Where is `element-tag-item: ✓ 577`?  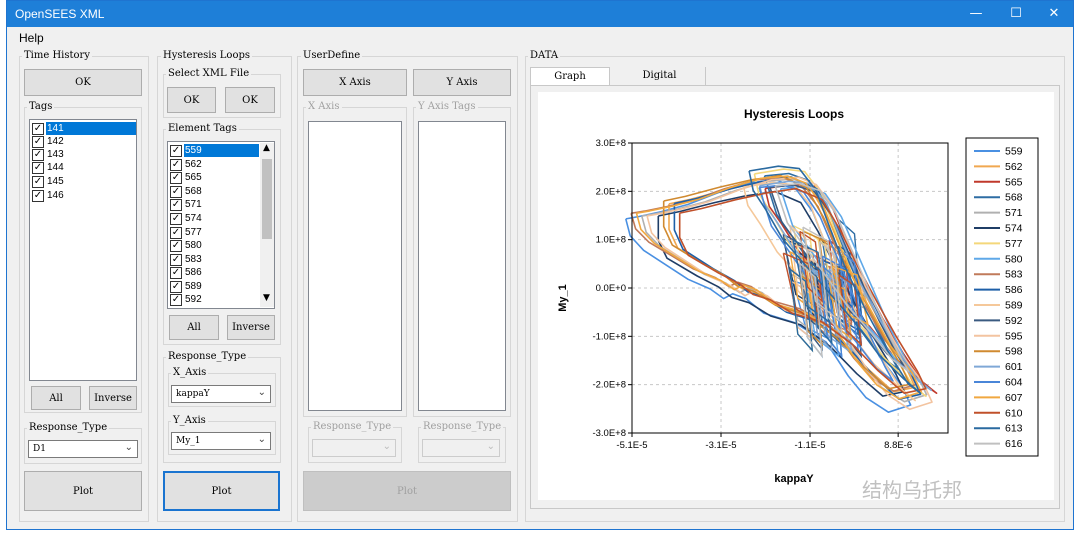
element-tag-item: ✓ 577 is located at coordinates (214, 233).